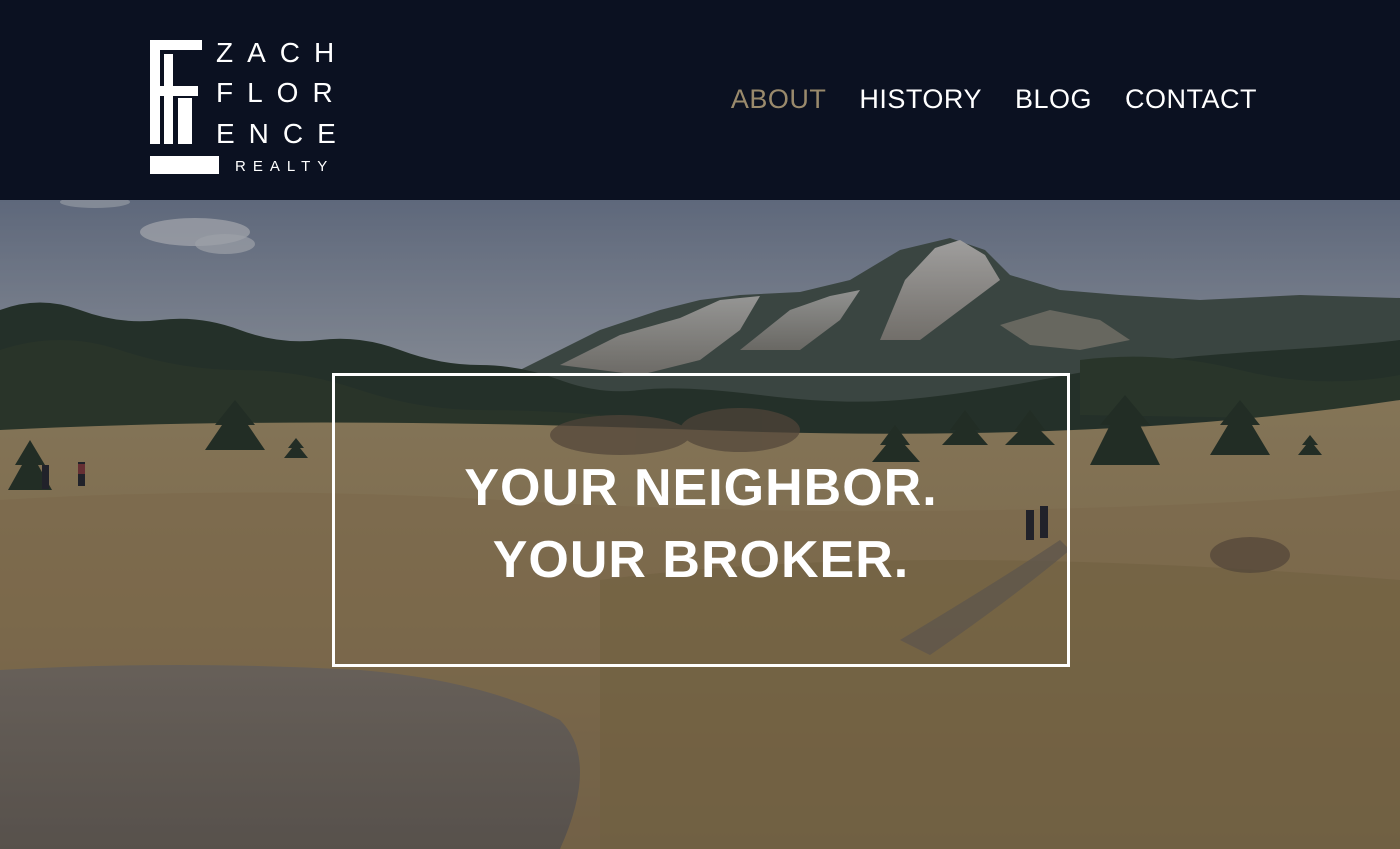 This screenshot has width=1400, height=849. I want to click on brand-name-line-2: FLOR, so click(281, 92).